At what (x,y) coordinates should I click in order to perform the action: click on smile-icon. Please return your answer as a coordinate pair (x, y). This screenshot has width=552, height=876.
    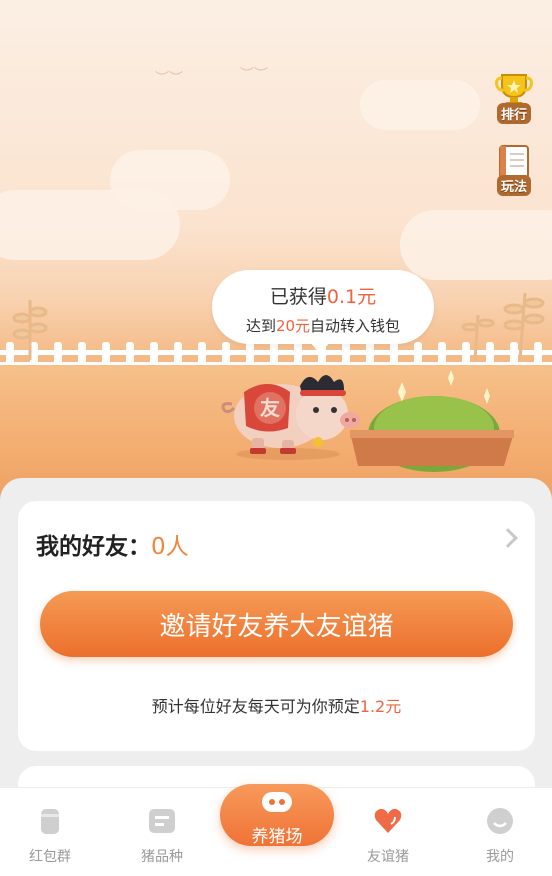
    Looking at the image, I should click on (500, 821).